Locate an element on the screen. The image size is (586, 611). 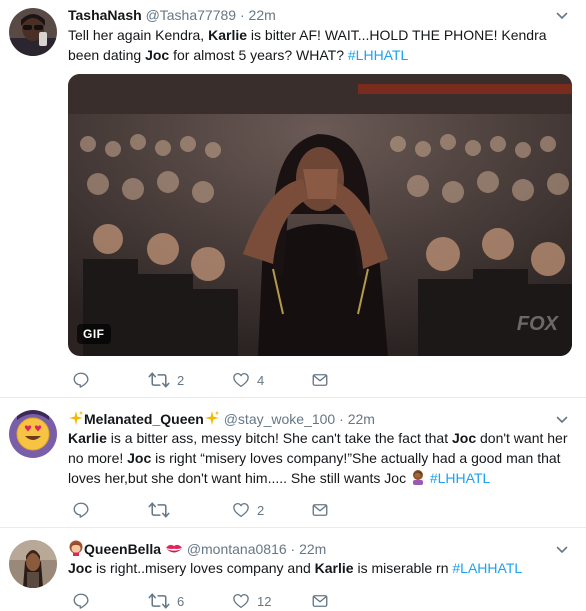
retweet-button is located at coordinates (162, 510).